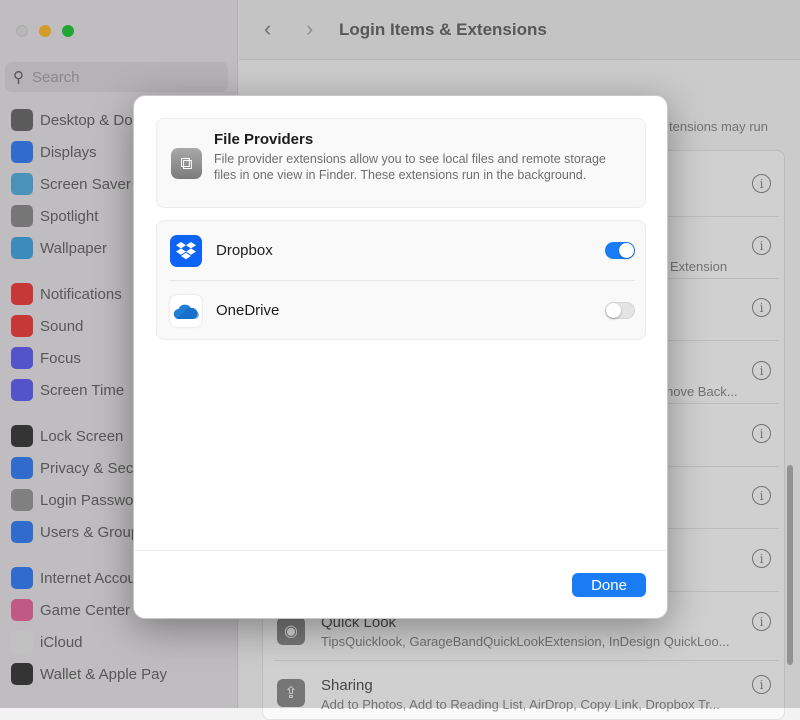 The height and width of the screenshot is (720, 800). I want to click on onedrive-icon, so click(186, 310).